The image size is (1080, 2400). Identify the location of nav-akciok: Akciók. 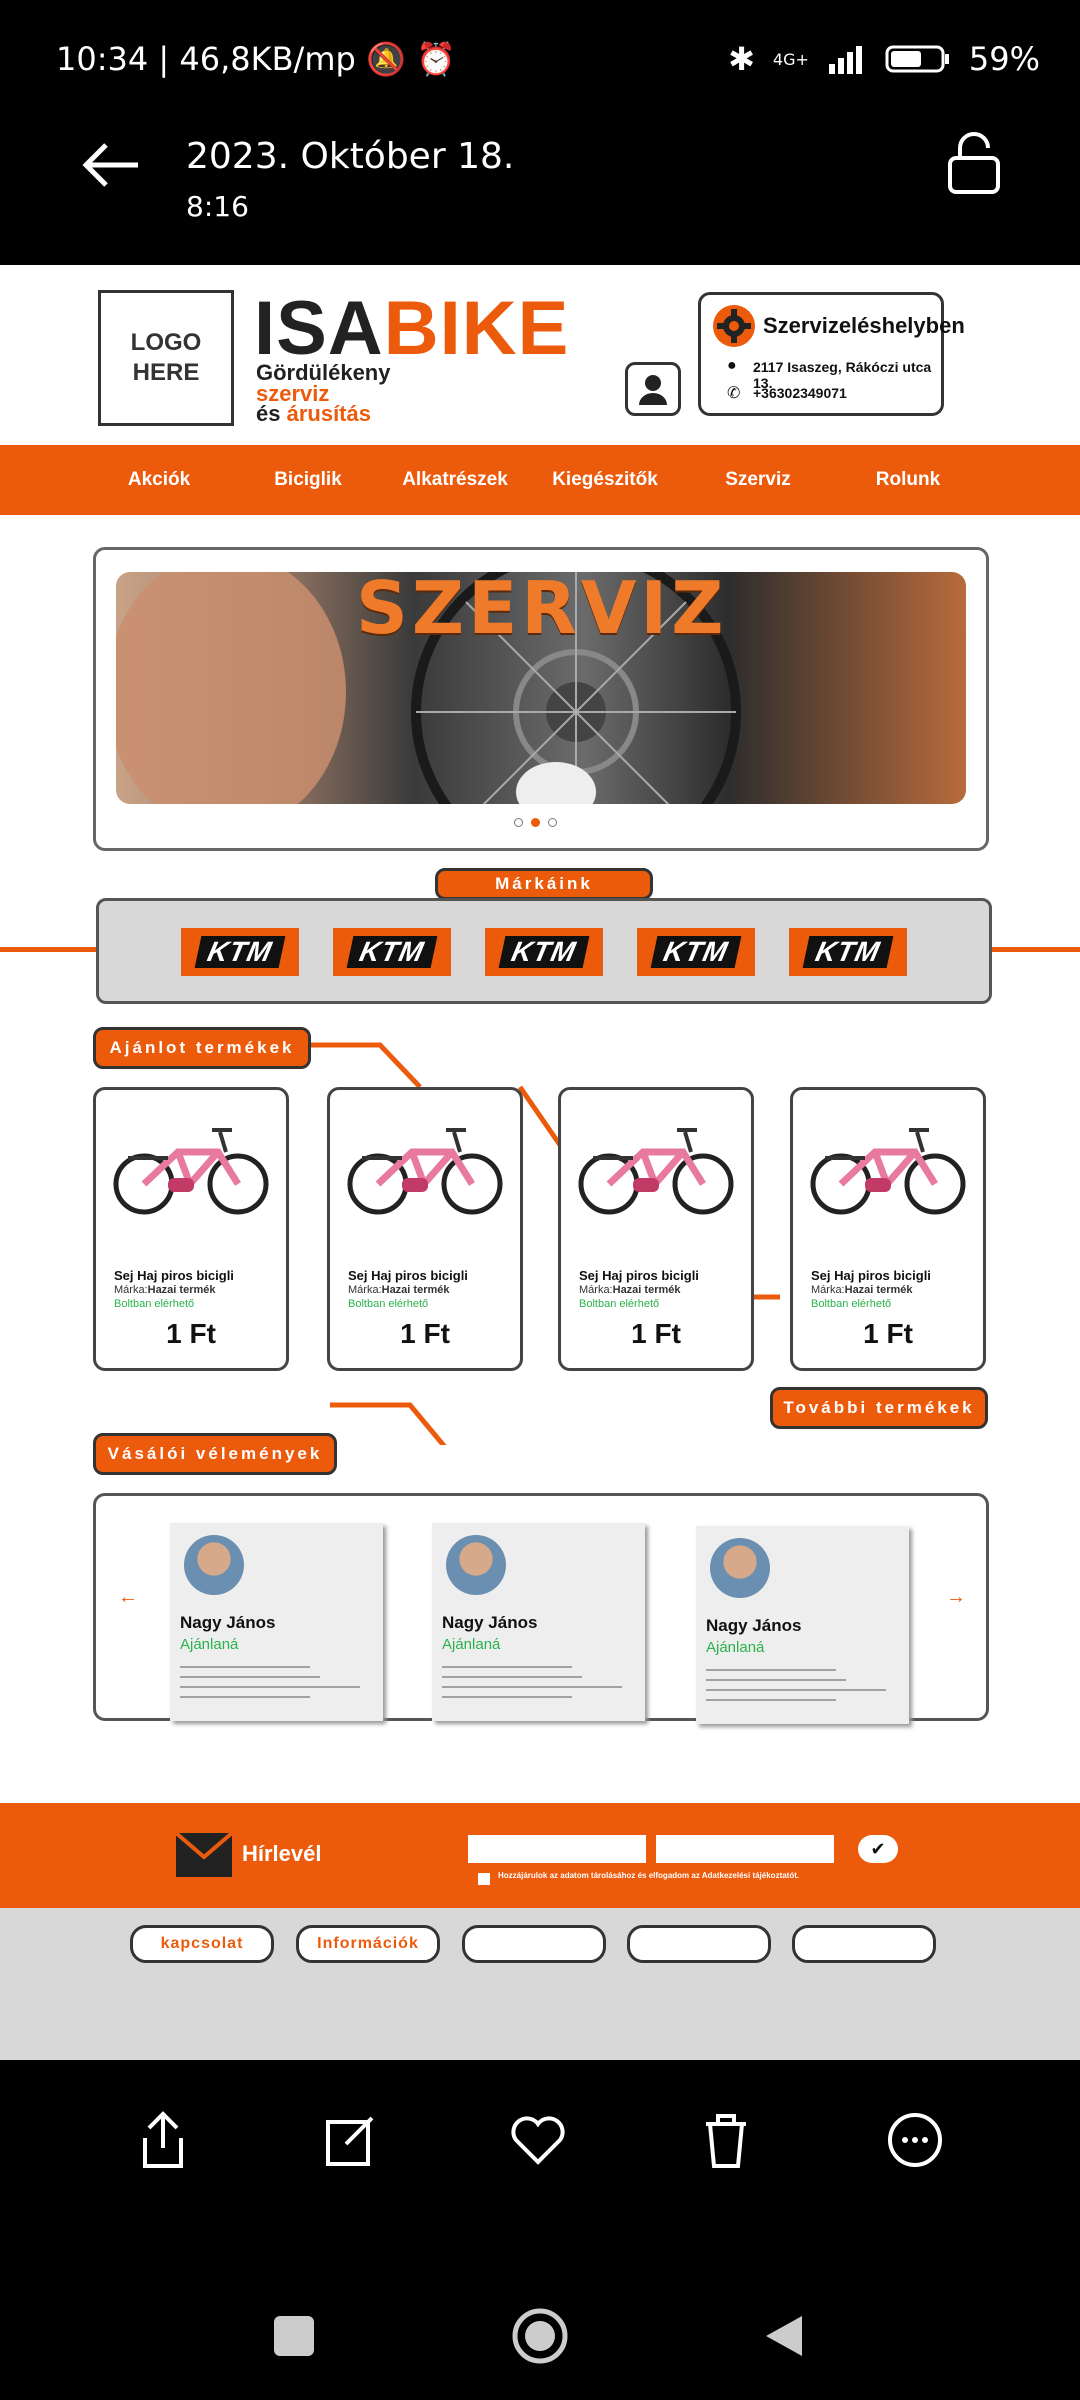
(159, 480).